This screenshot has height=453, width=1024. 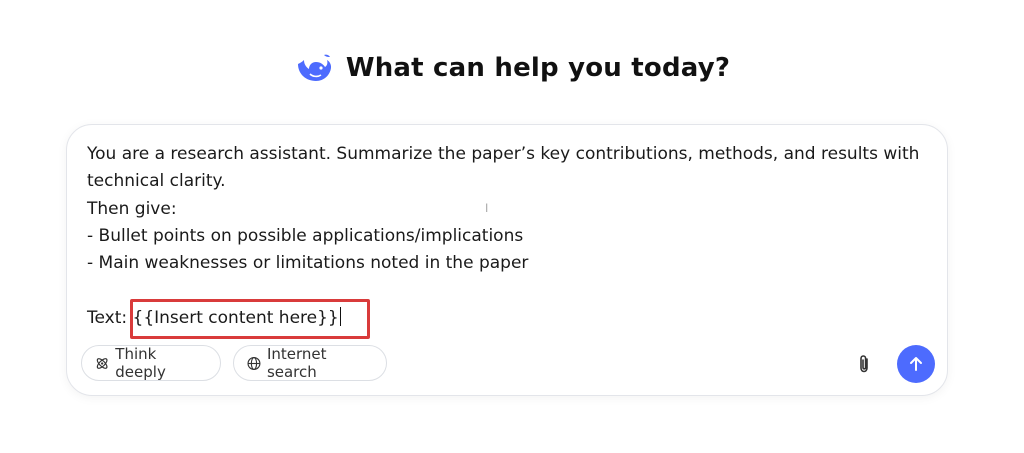 I want to click on prompt-line: technical clarity., so click(x=156, y=181).